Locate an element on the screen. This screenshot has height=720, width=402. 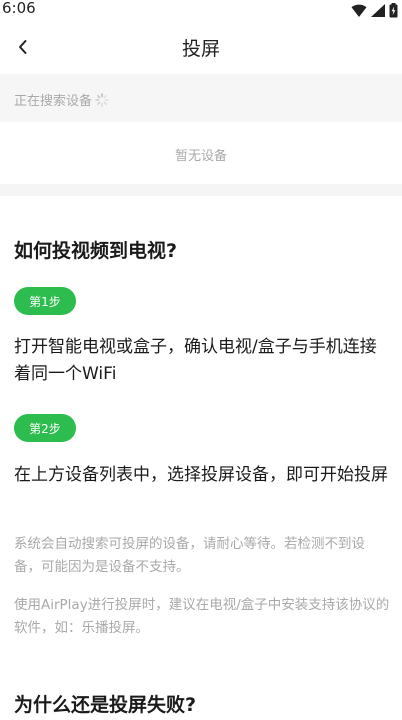
empty-device-text: 暂无设备 is located at coordinates (200, 156).